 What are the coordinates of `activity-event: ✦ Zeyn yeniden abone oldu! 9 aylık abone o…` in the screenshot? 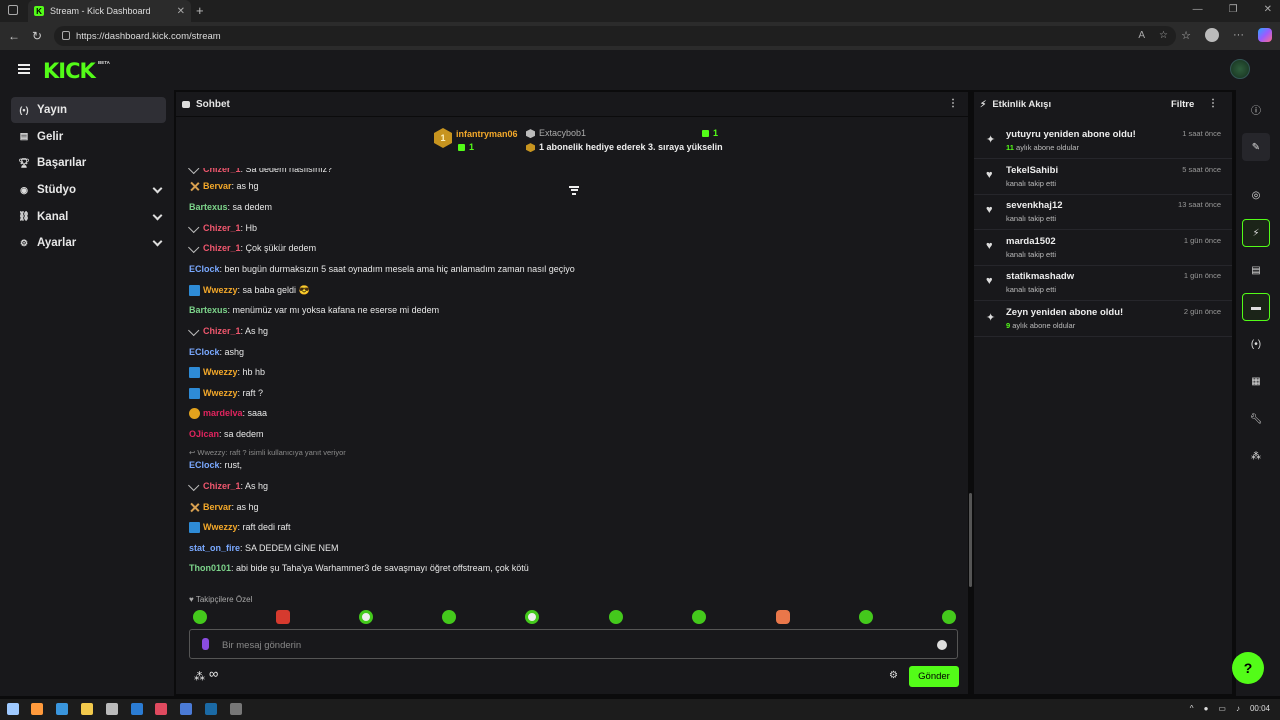 It's located at (1103, 319).